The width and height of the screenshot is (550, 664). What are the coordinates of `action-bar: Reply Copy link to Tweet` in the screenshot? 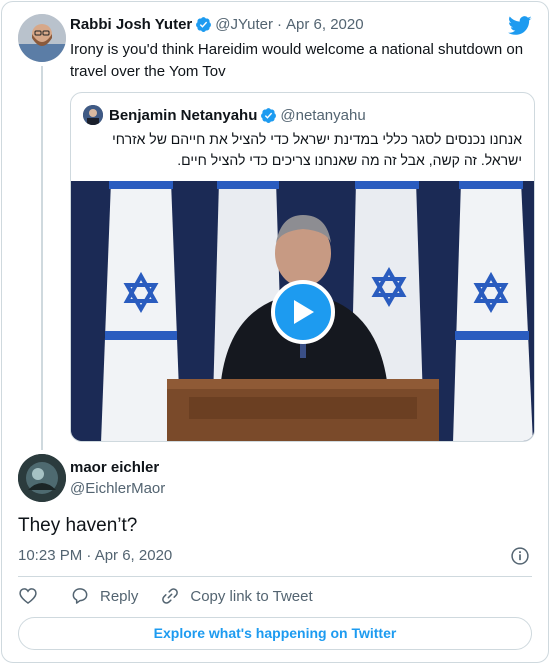 It's located at (176, 596).